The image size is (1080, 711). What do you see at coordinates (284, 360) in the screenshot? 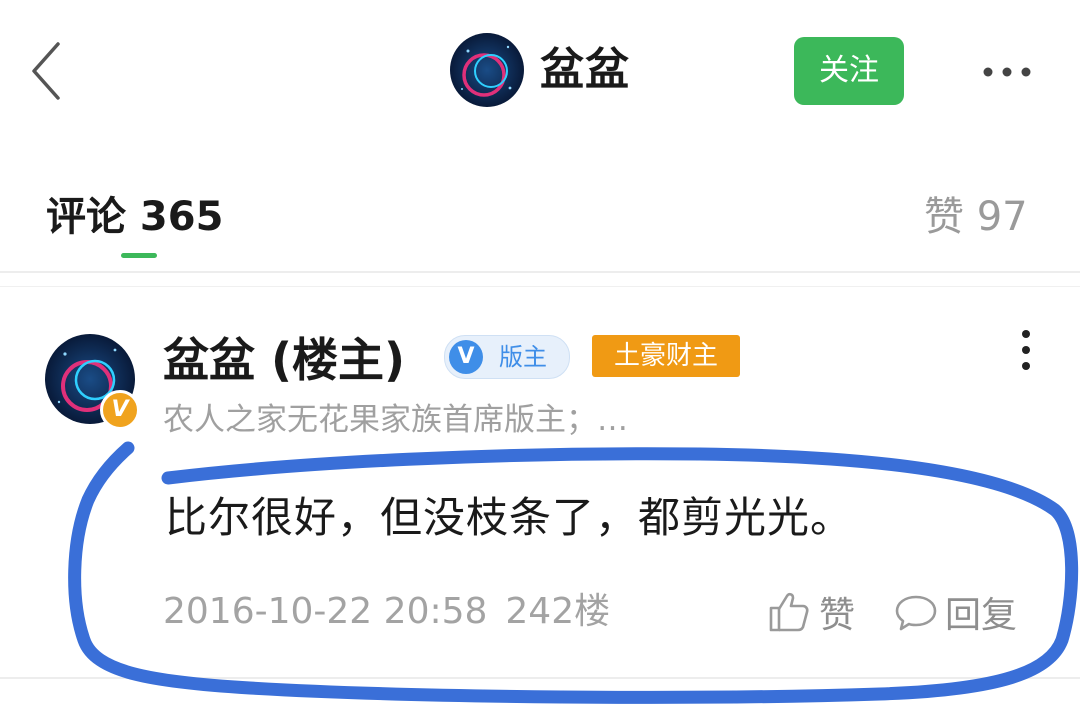
I see `comment-author-name: 盆盆 (楼主)` at bounding box center [284, 360].